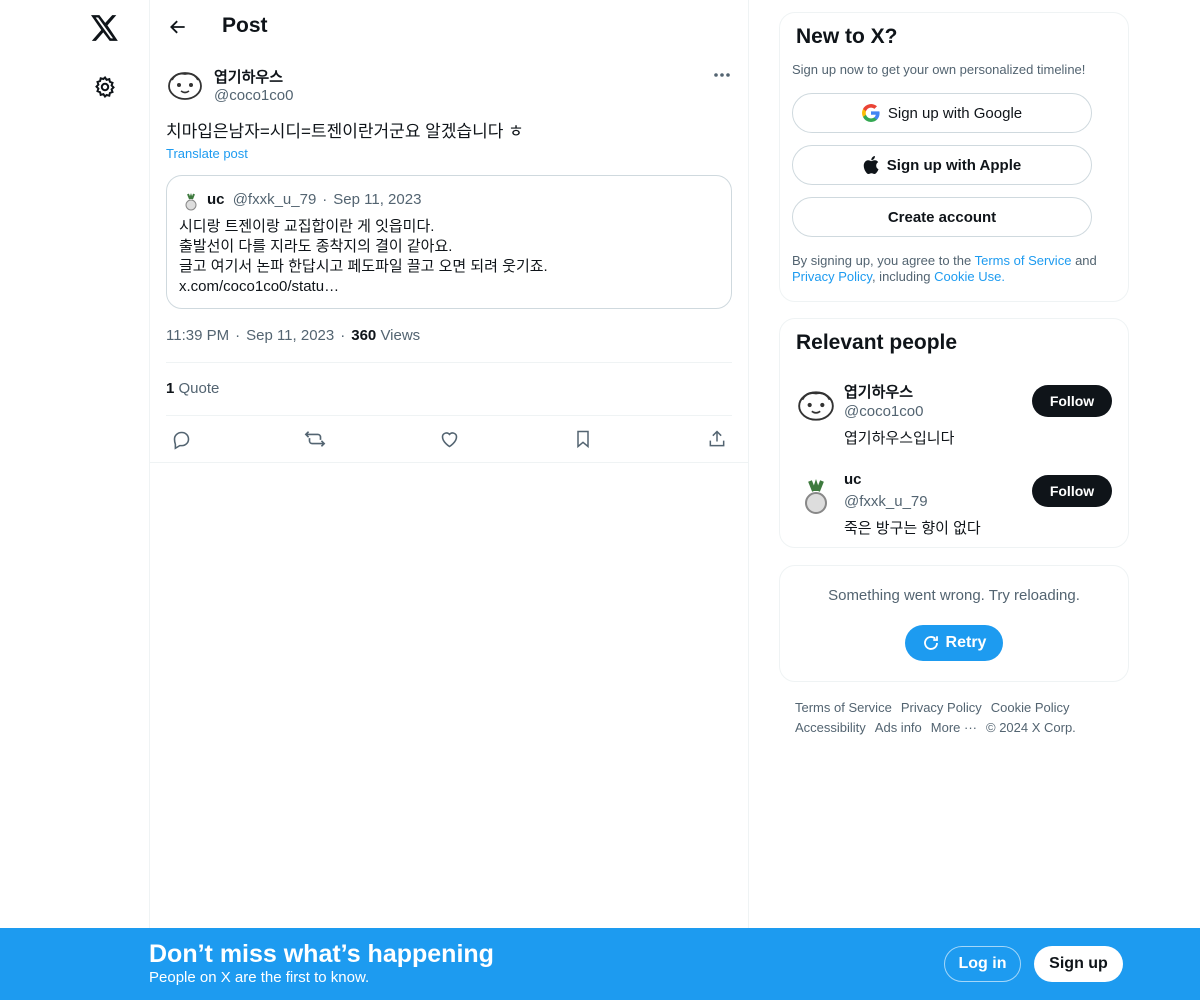 This screenshot has width=1200, height=1000. Describe the element at coordinates (954, 421) in the screenshot. I see `person-item: 엽기하우스 @coco1co0 엽기하우스입니다 Follow` at that location.